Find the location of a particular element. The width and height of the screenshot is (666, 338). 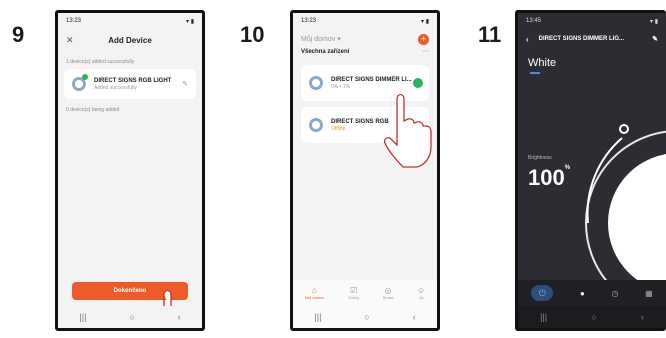

device-name: DIRECT SIGNS RGB LIGHT is located at coordinates (133, 80).